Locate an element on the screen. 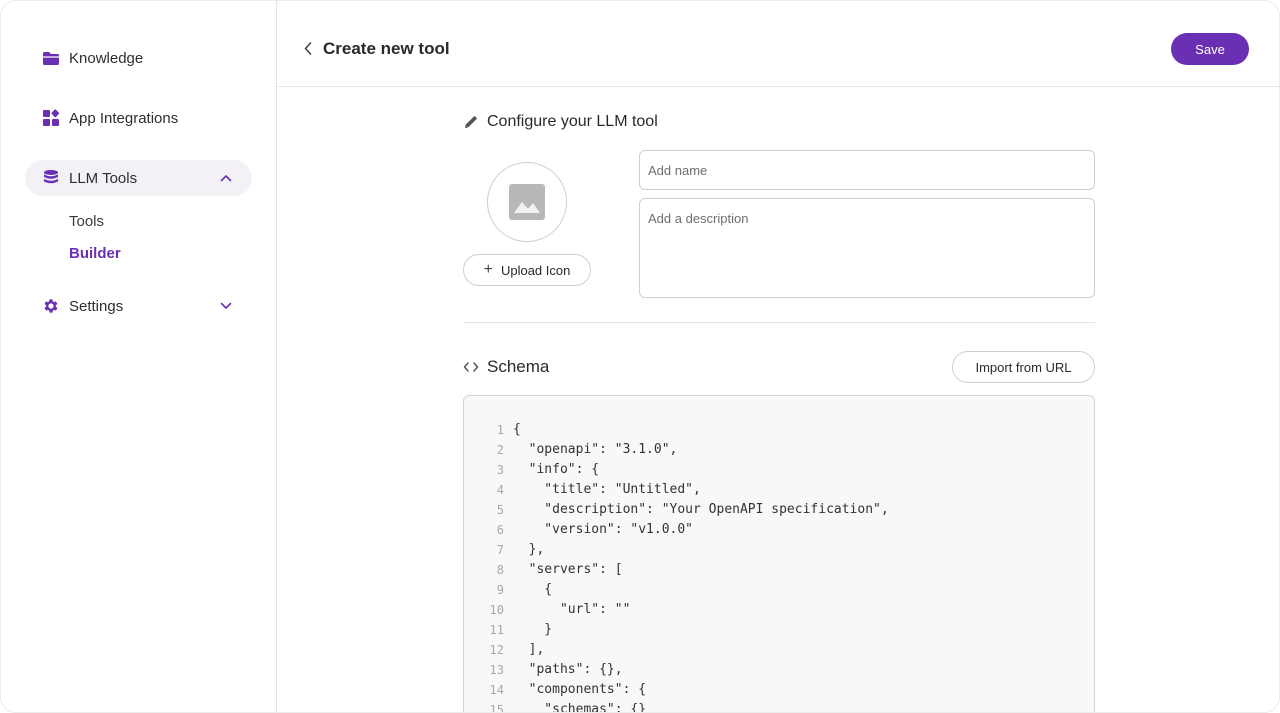  database-icon is located at coordinates (51, 178).